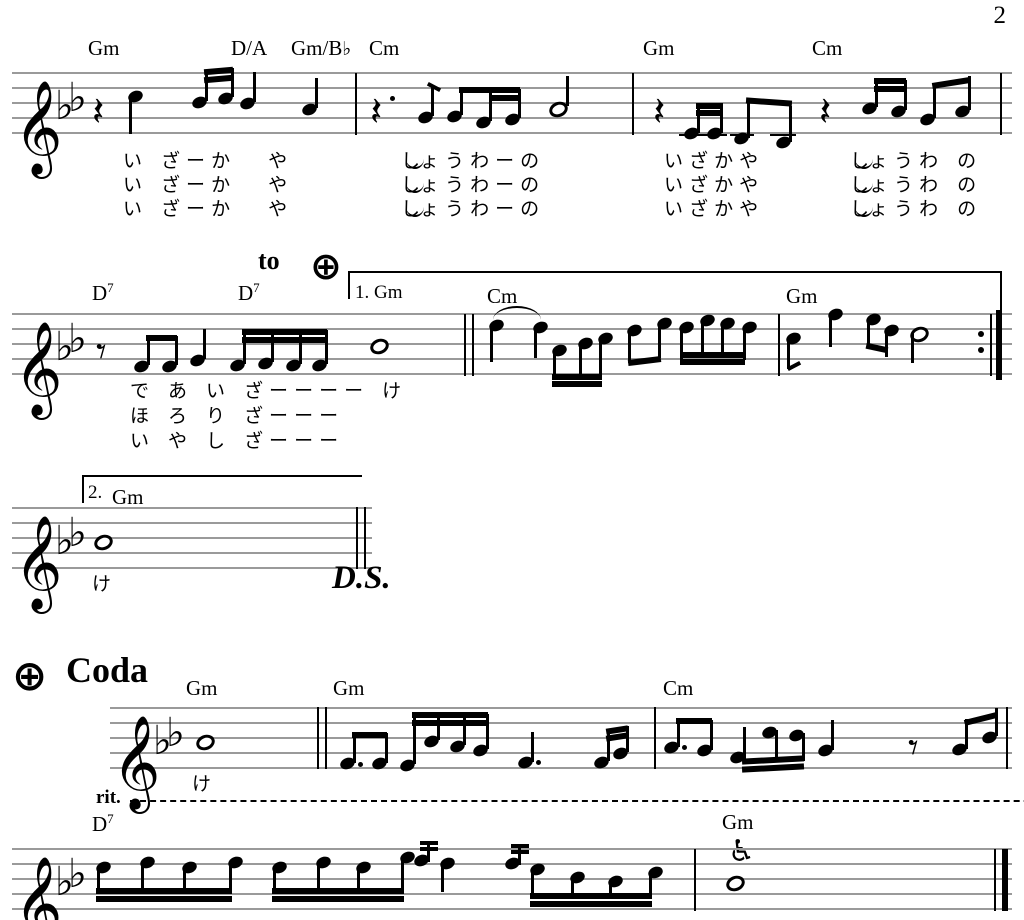 Image resolution: width=1024 pixels, height=920 pixels. Describe the element at coordinates (234, 441) in the screenshot. I see `lyric-line: い や し ざ ー ー ー` at that location.